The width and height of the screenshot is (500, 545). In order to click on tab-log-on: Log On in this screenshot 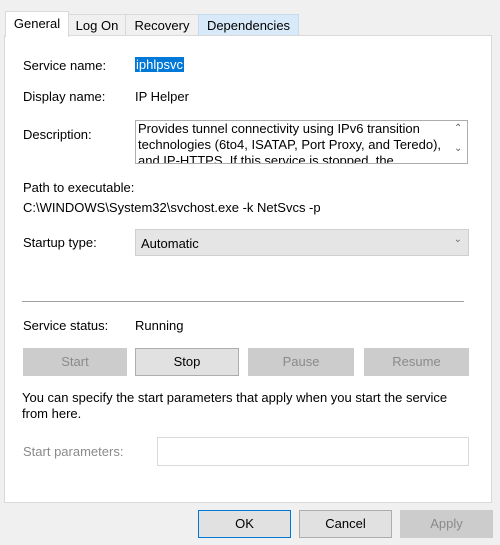, I will do `click(97, 25)`.